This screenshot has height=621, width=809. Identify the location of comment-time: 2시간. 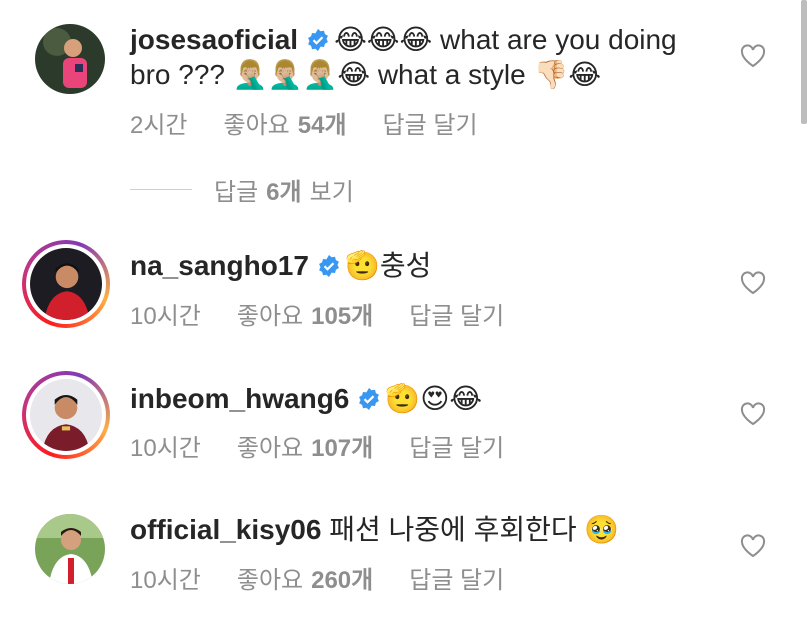
(159, 125).